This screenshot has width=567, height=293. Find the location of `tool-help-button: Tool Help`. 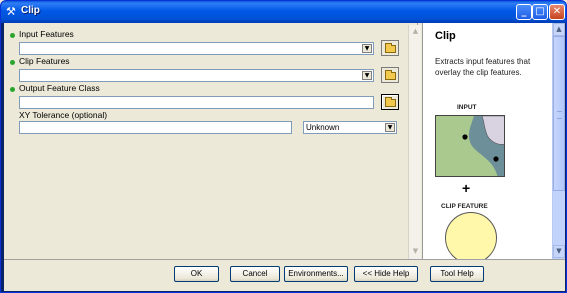

tool-help-button: Tool Help is located at coordinates (457, 274).